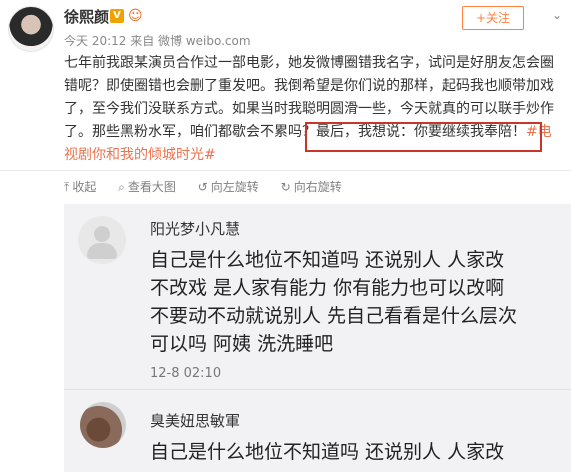 Image resolution: width=571 pixels, height=472 pixels. Describe the element at coordinates (242, 344) in the screenshot. I see `comment-line: 可以吗 阿姨 洗洗睡吧` at that location.